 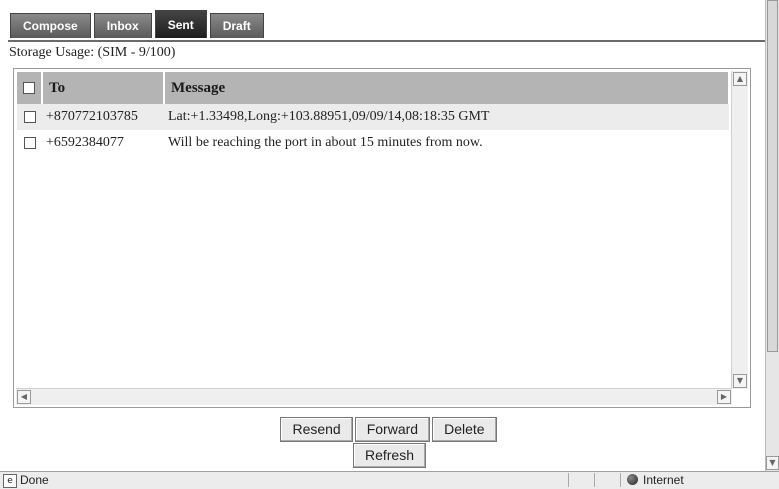 I want to click on resend-button: Resend, so click(x=316, y=429).